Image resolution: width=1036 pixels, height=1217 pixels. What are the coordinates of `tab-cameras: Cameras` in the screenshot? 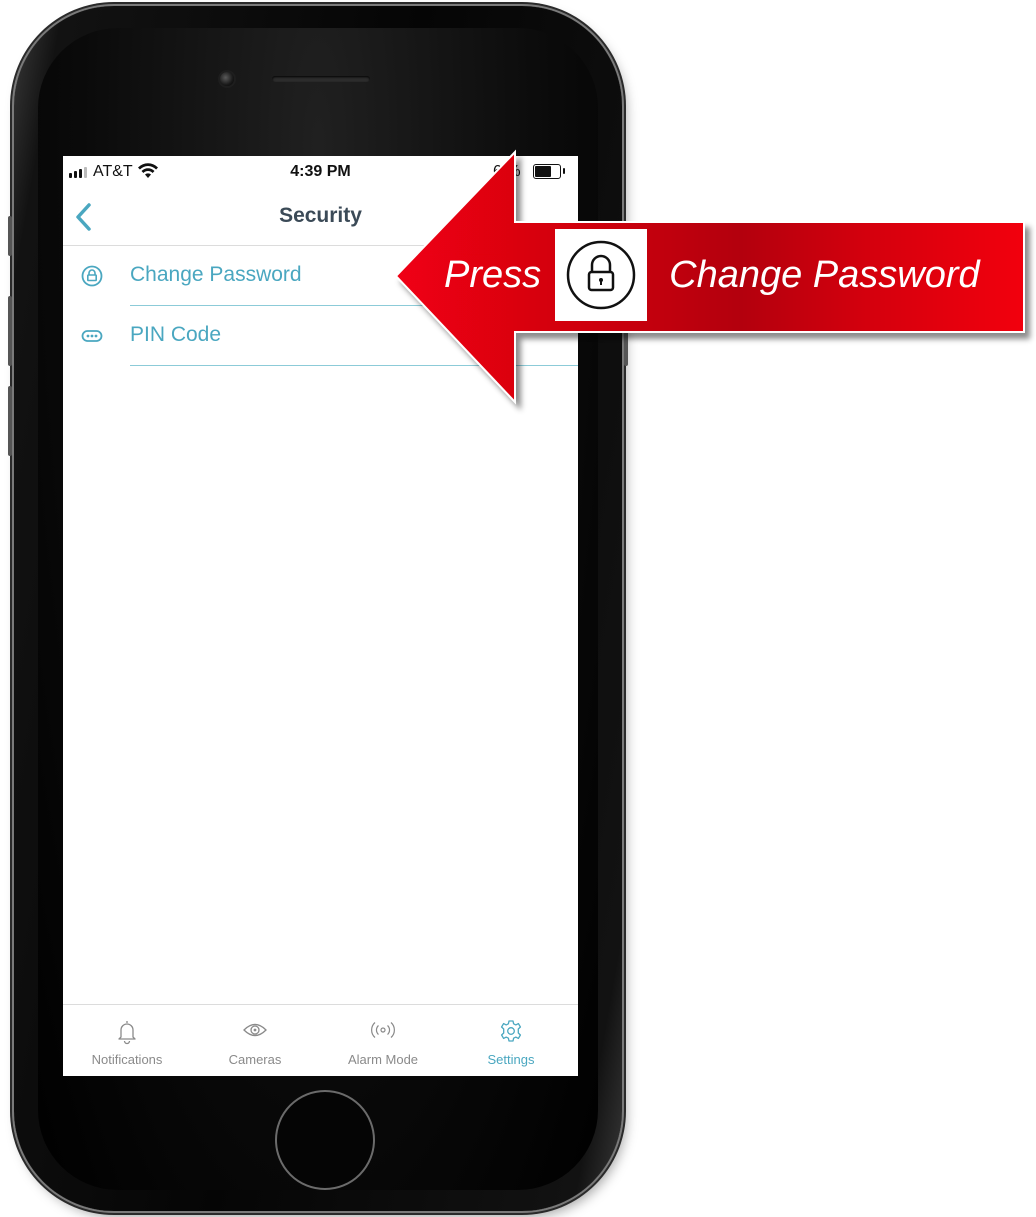 It's located at (255, 1040).